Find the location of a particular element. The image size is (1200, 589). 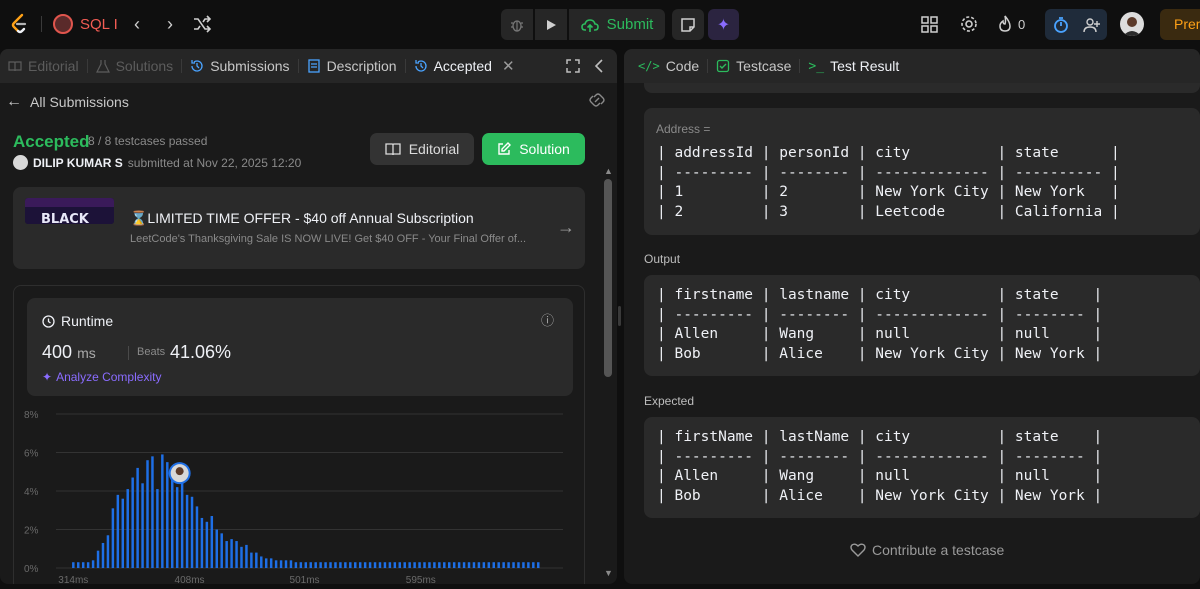

next-problem-icon: › is located at coordinates (170, 24).